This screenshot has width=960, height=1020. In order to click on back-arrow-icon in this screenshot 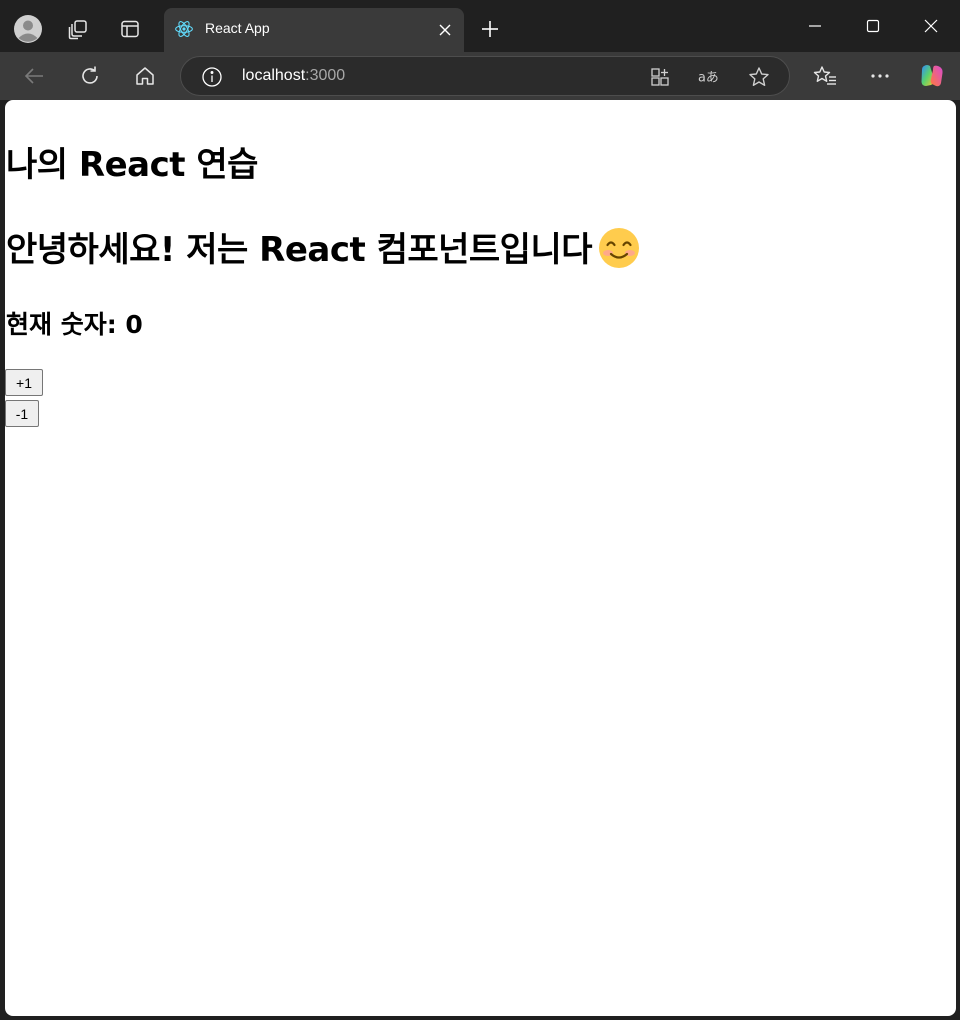, I will do `click(33, 76)`.